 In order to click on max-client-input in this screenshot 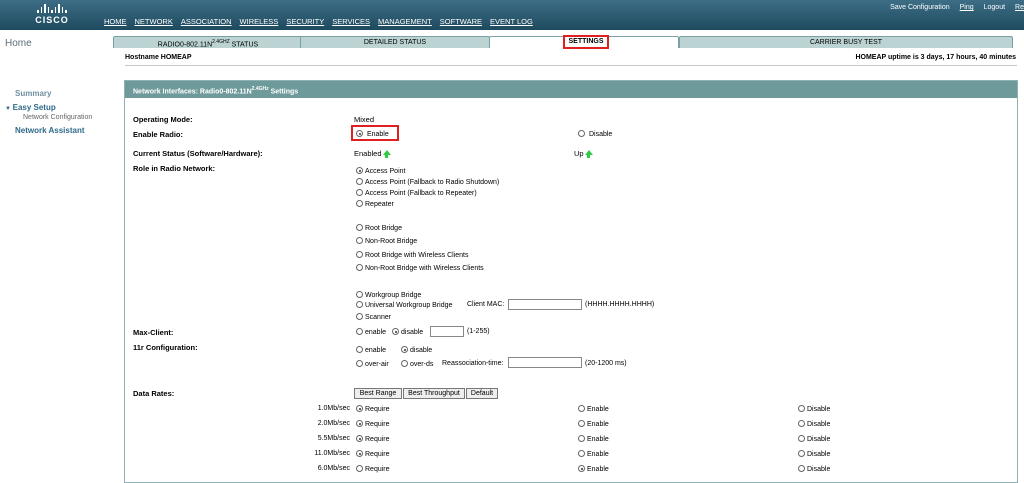, I will do `click(447, 331)`.